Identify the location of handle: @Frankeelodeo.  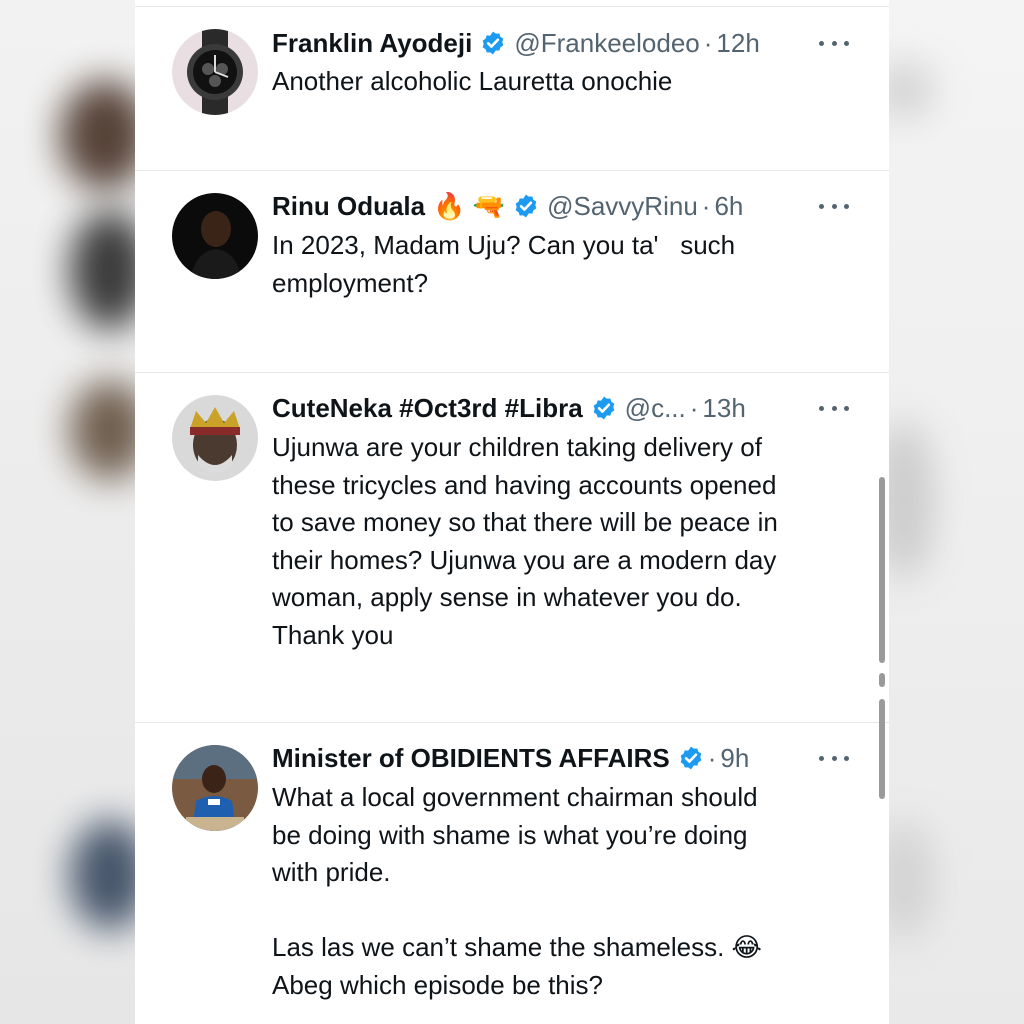
(606, 43).